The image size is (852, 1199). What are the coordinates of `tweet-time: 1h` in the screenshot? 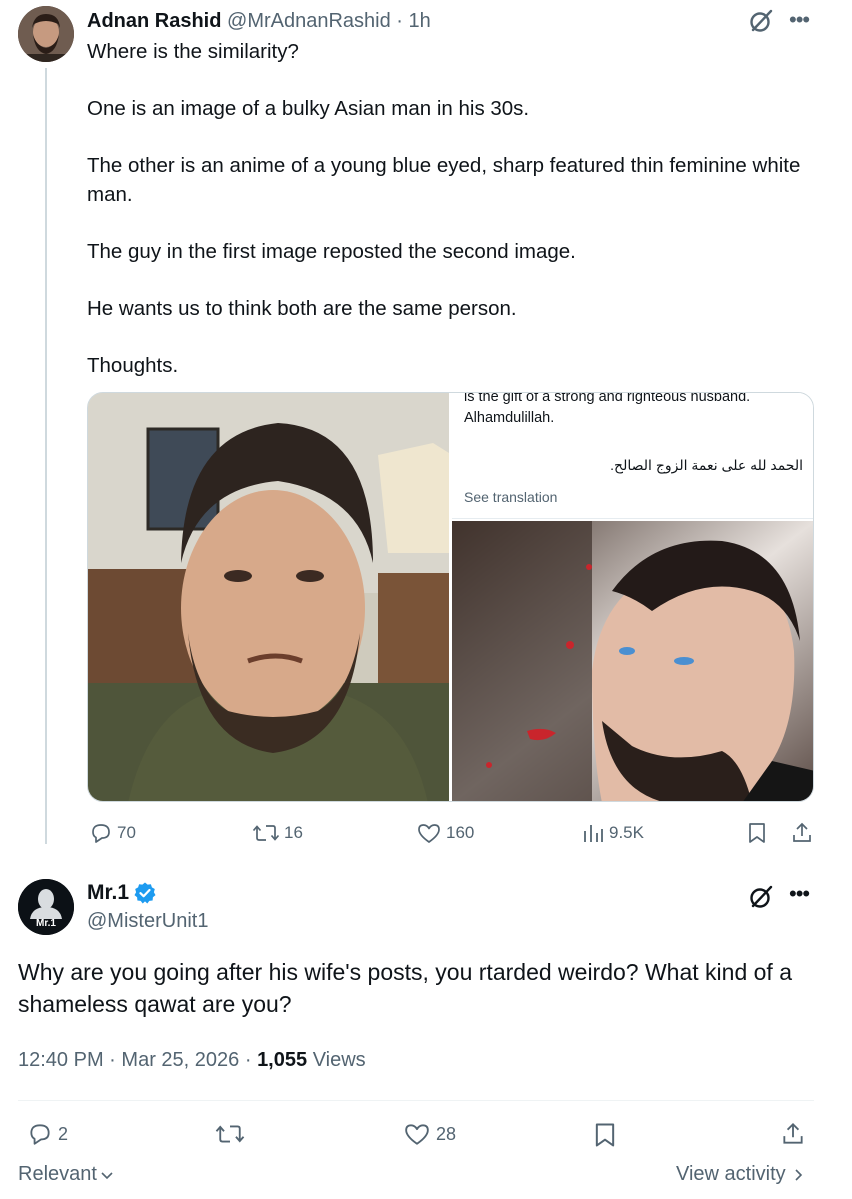 It's located at (420, 21).